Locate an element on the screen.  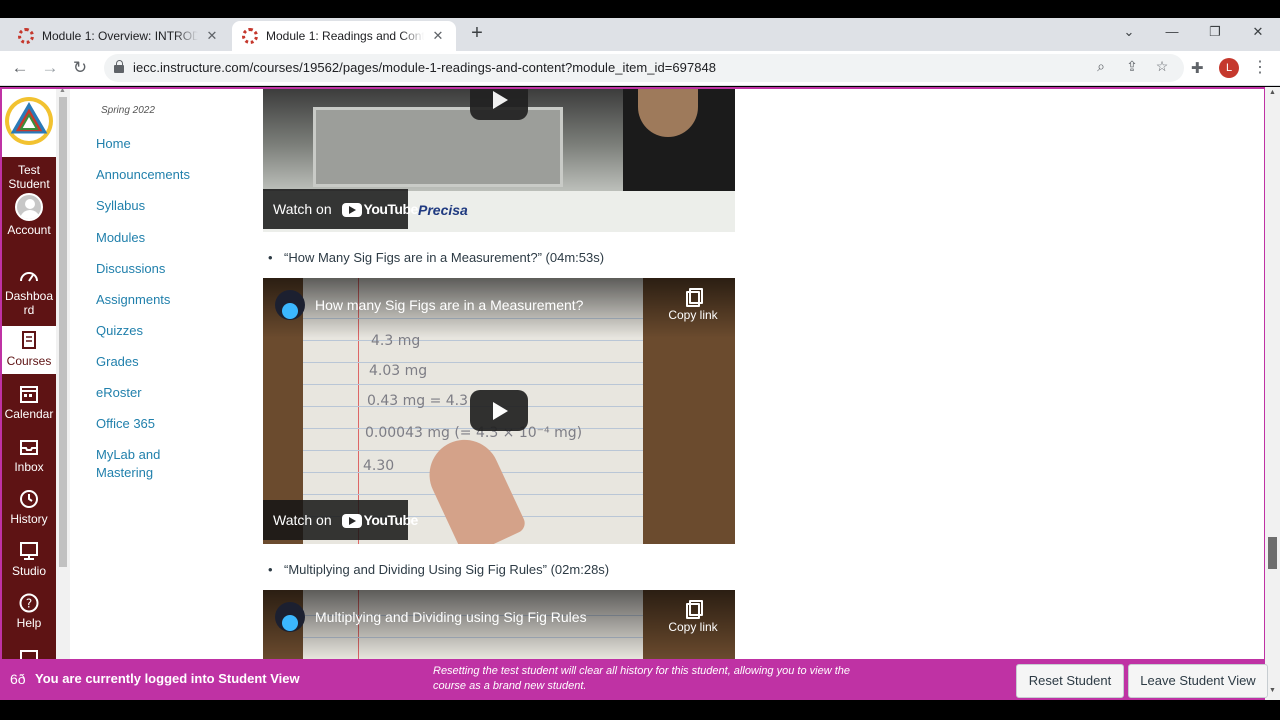
lock-icon is located at coordinates (119, 66).